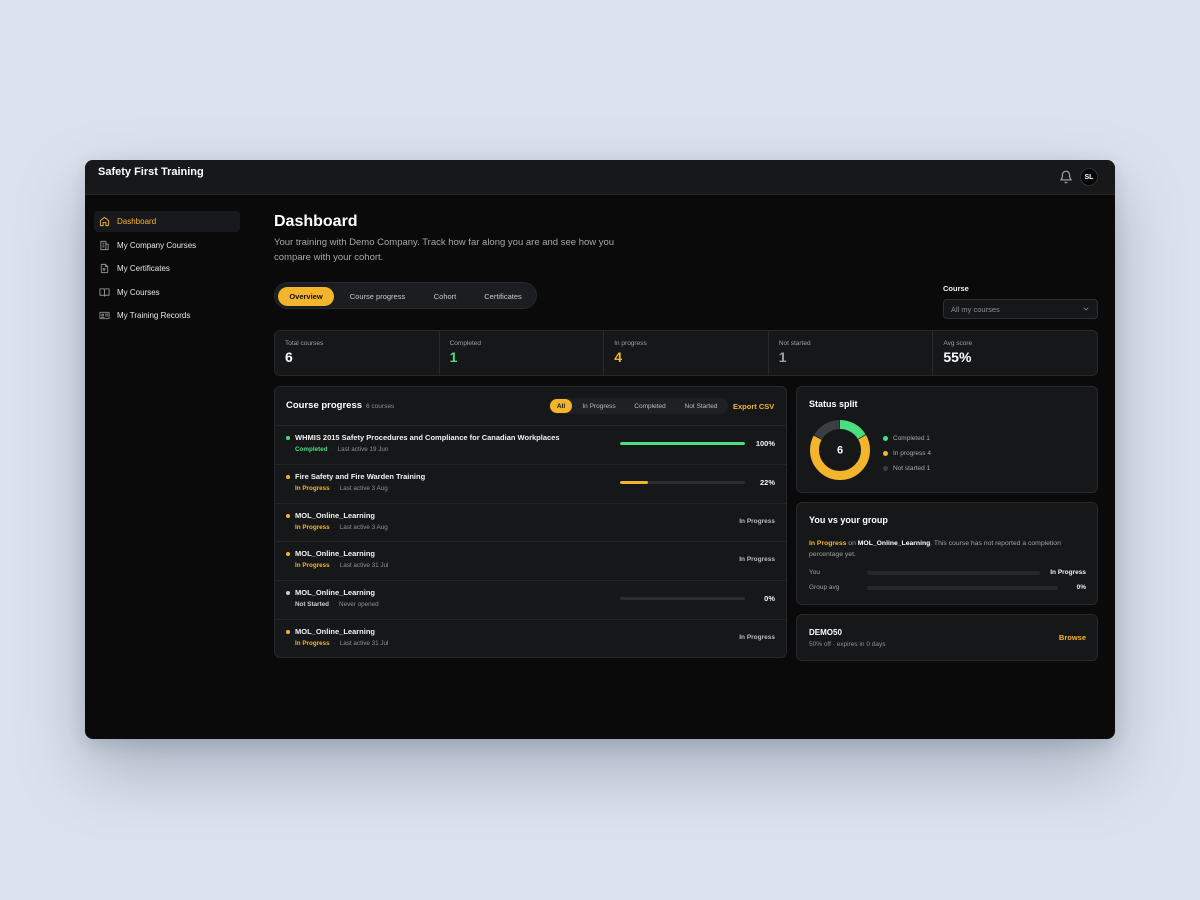  I want to click on comparison-course: MOL_Online_Learning, so click(894, 543).